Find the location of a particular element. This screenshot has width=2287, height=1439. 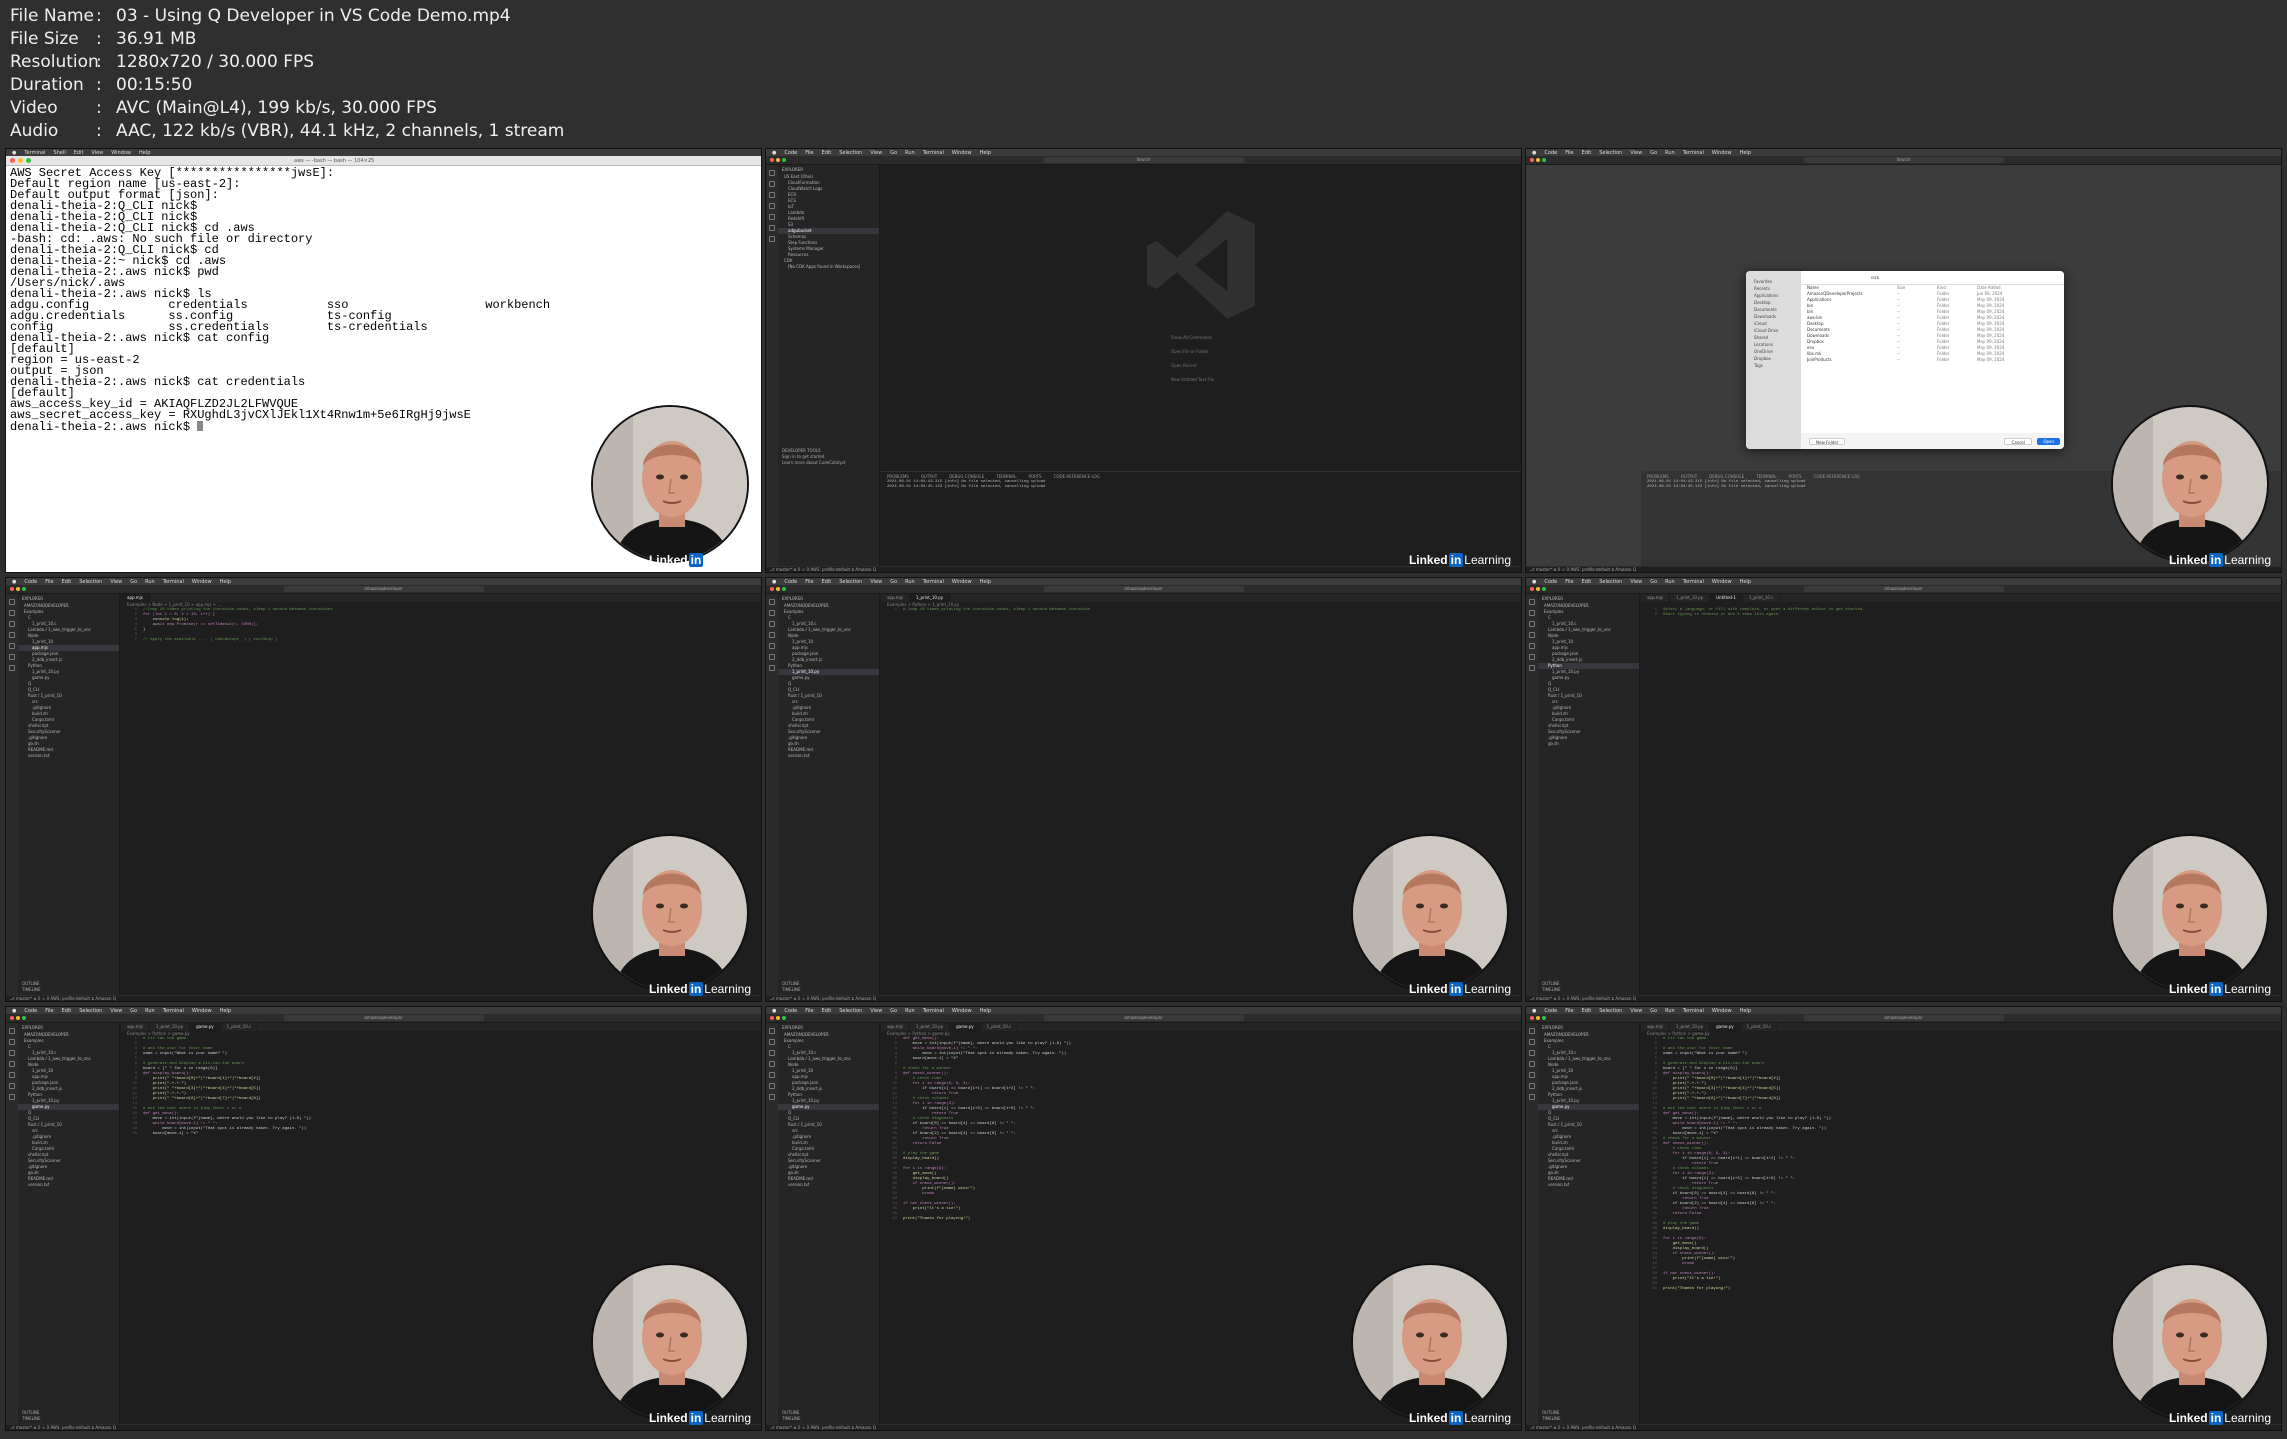

cancel-button: Cancel is located at coordinates (2018, 441).